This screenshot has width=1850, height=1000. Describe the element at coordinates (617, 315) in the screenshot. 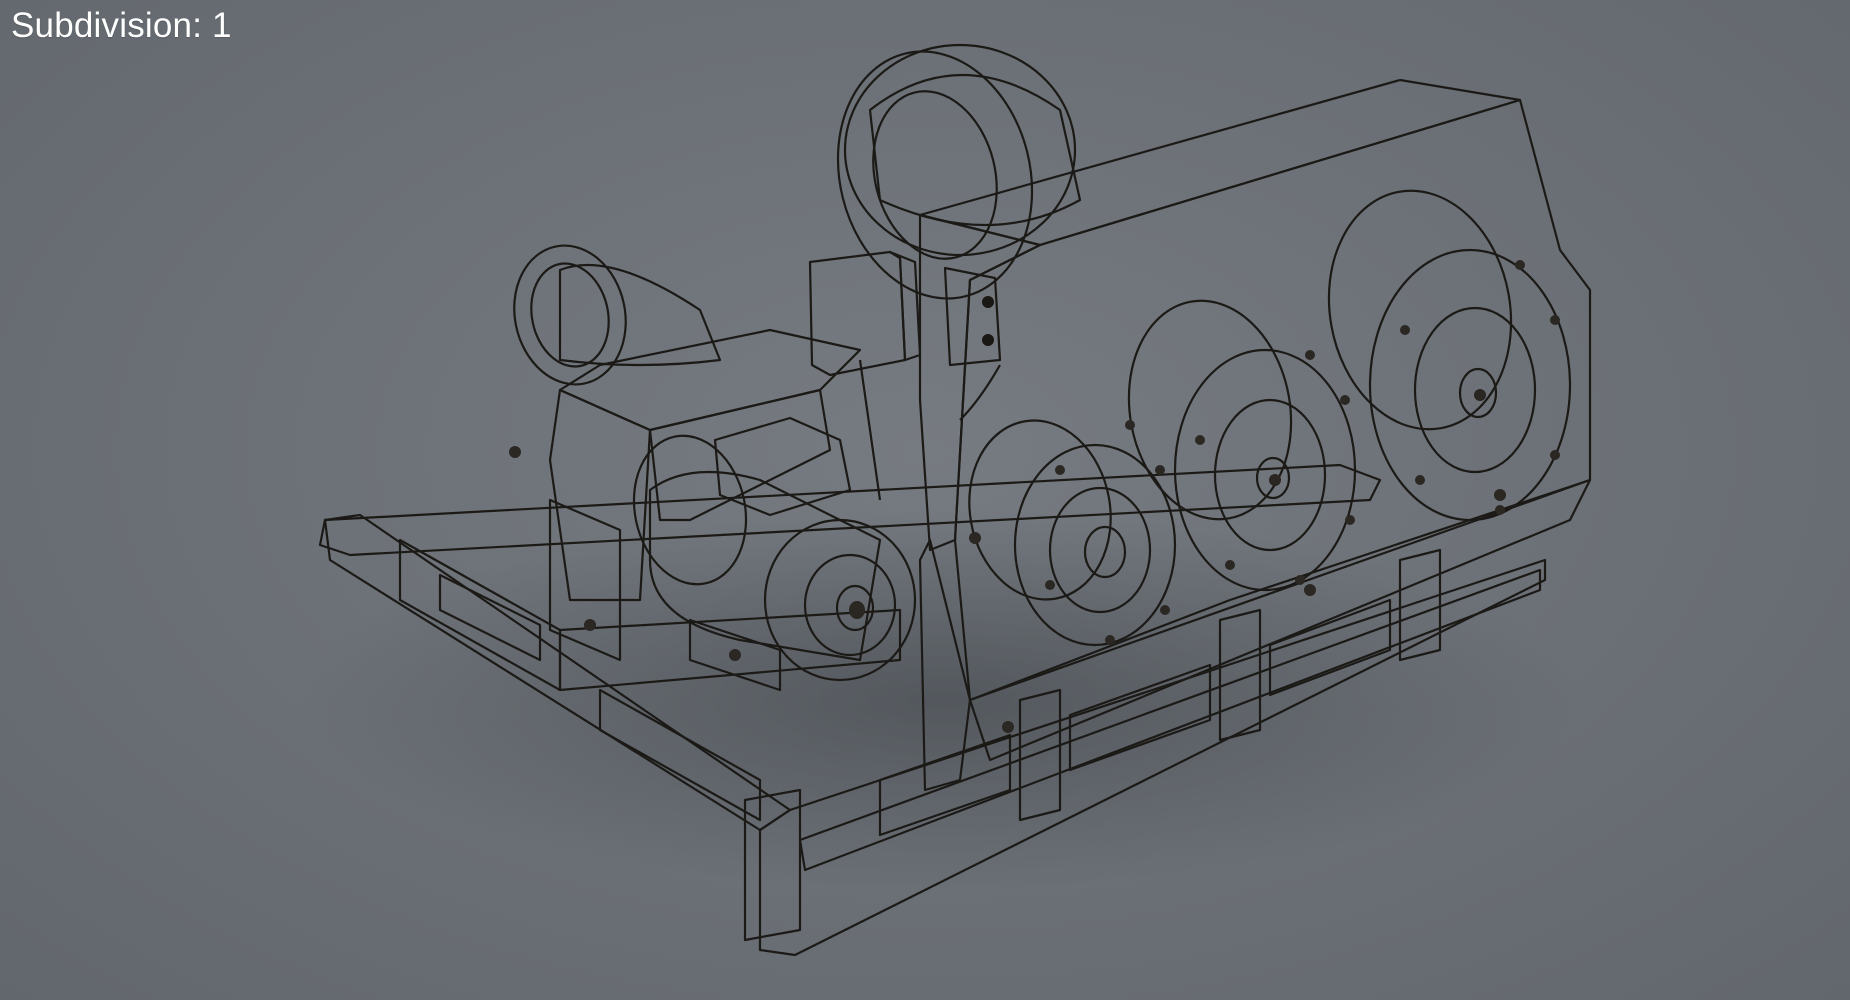

I see `left-cable-drum` at that location.